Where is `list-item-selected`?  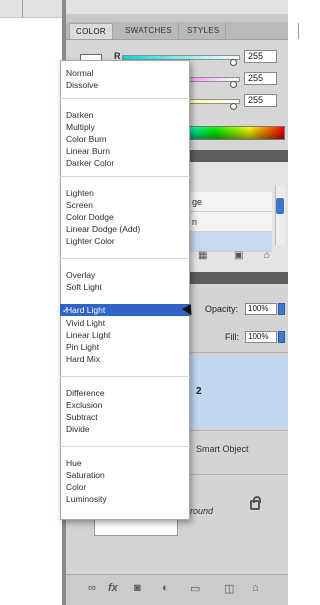
list-item-selected is located at coordinates (231, 242).